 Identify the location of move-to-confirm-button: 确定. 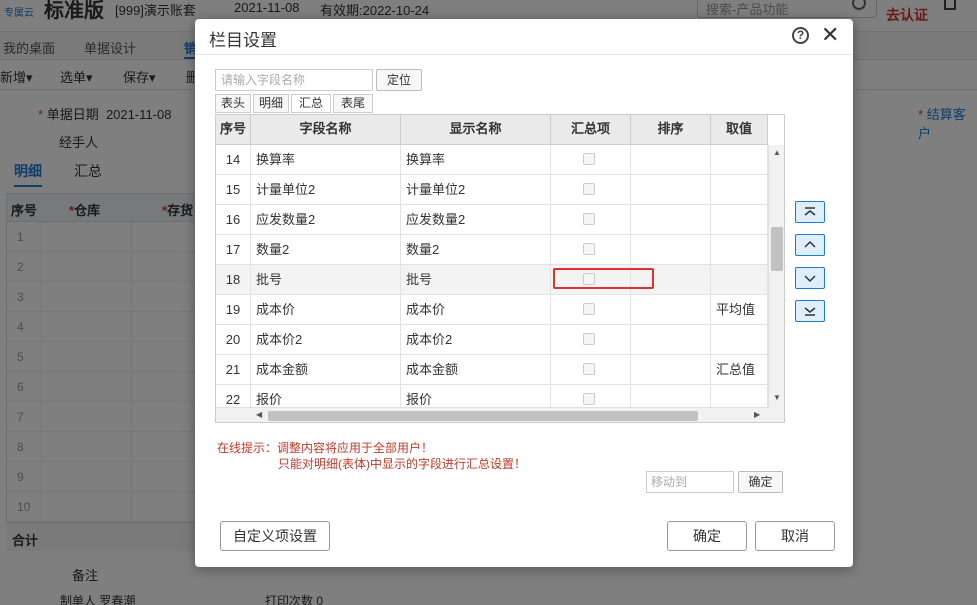
(760, 482).